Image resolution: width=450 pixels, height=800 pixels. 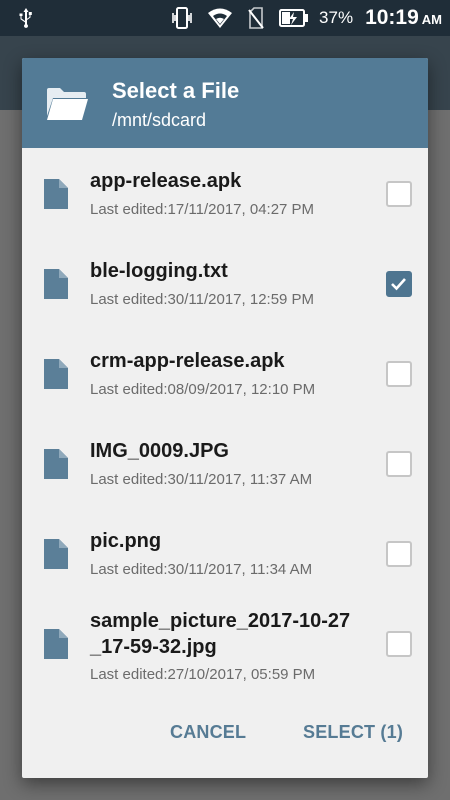 What do you see at coordinates (159, 120) in the screenshot?
I see `dialog-path: /mnt/sdcard` at bounding box center [159, 120].